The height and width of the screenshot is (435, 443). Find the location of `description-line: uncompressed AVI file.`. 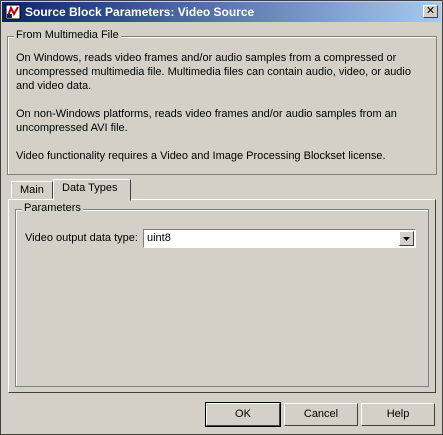

description-line: uncompressed AVI file. is located at coordinates (72, 128).